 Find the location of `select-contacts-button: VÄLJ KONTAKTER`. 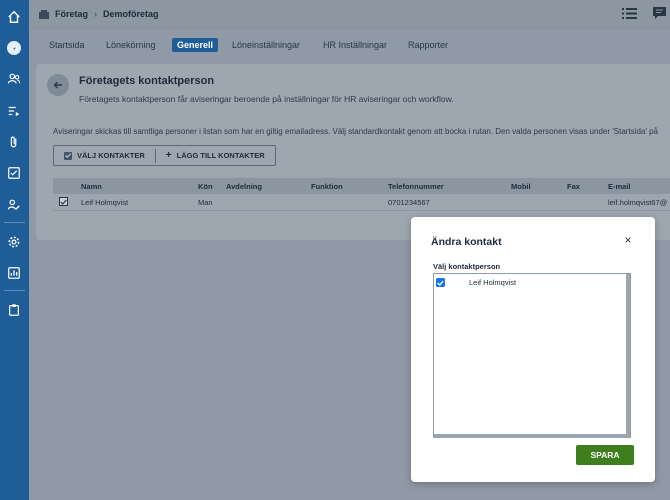

select-contacts-button: VÄLJ KONTAKTER is located at coordinates (104, 155).